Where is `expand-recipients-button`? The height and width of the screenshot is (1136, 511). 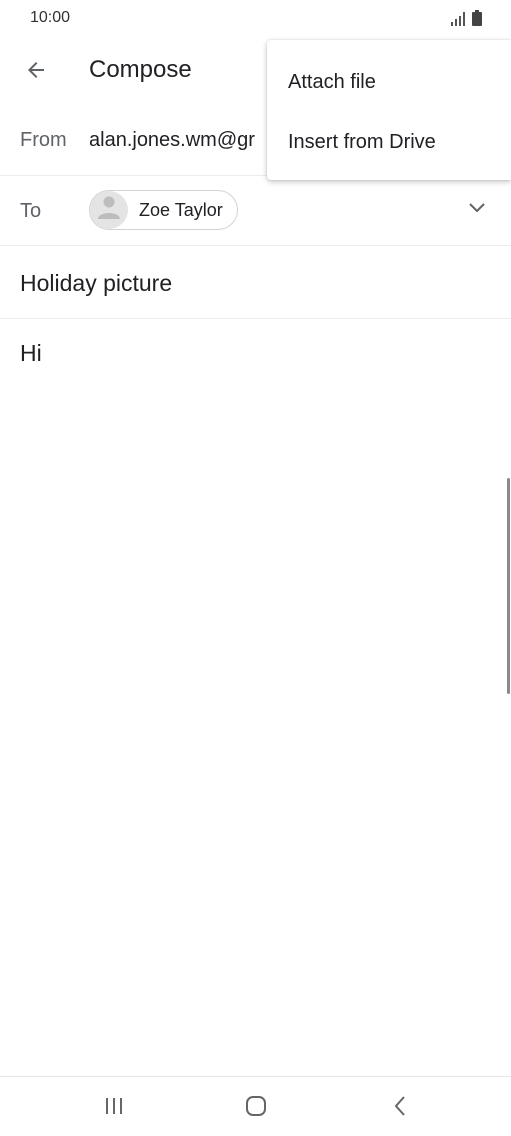
expand-recipients-button is located at coordinates (477, 210).